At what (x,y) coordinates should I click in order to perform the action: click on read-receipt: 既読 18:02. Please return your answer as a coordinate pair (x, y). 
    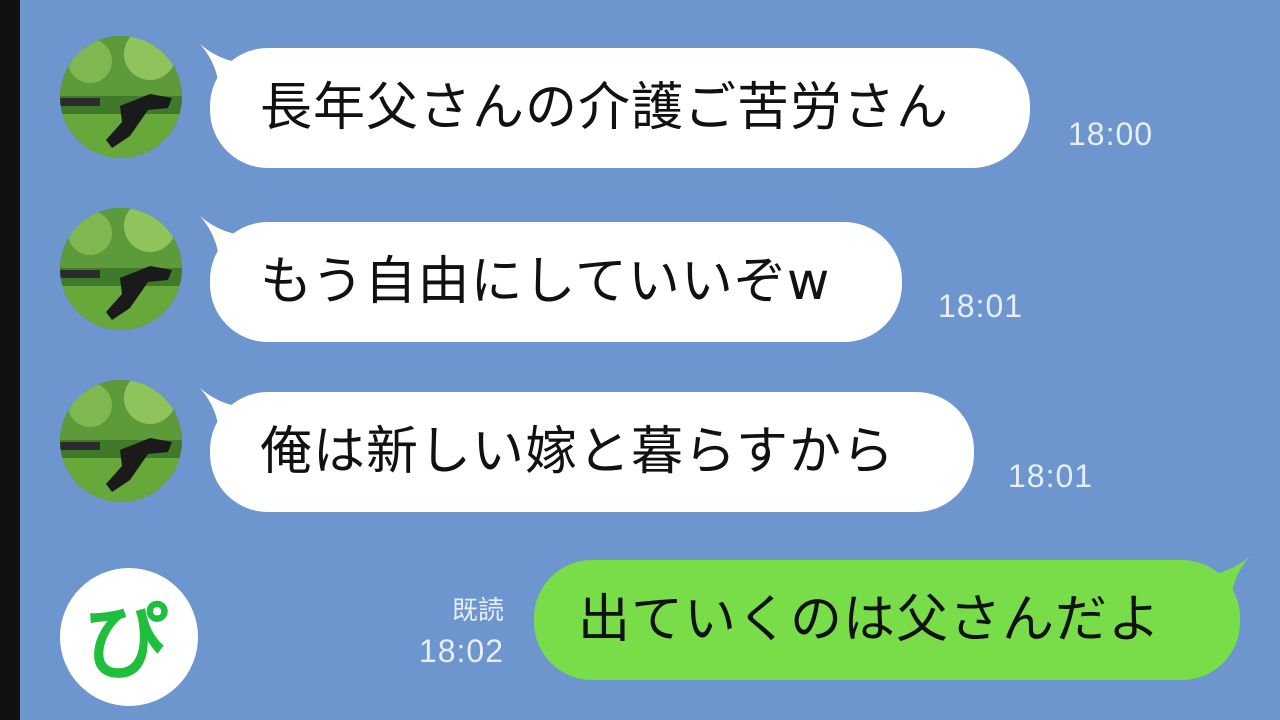
    Looking at the image, I should click on (450, 630).